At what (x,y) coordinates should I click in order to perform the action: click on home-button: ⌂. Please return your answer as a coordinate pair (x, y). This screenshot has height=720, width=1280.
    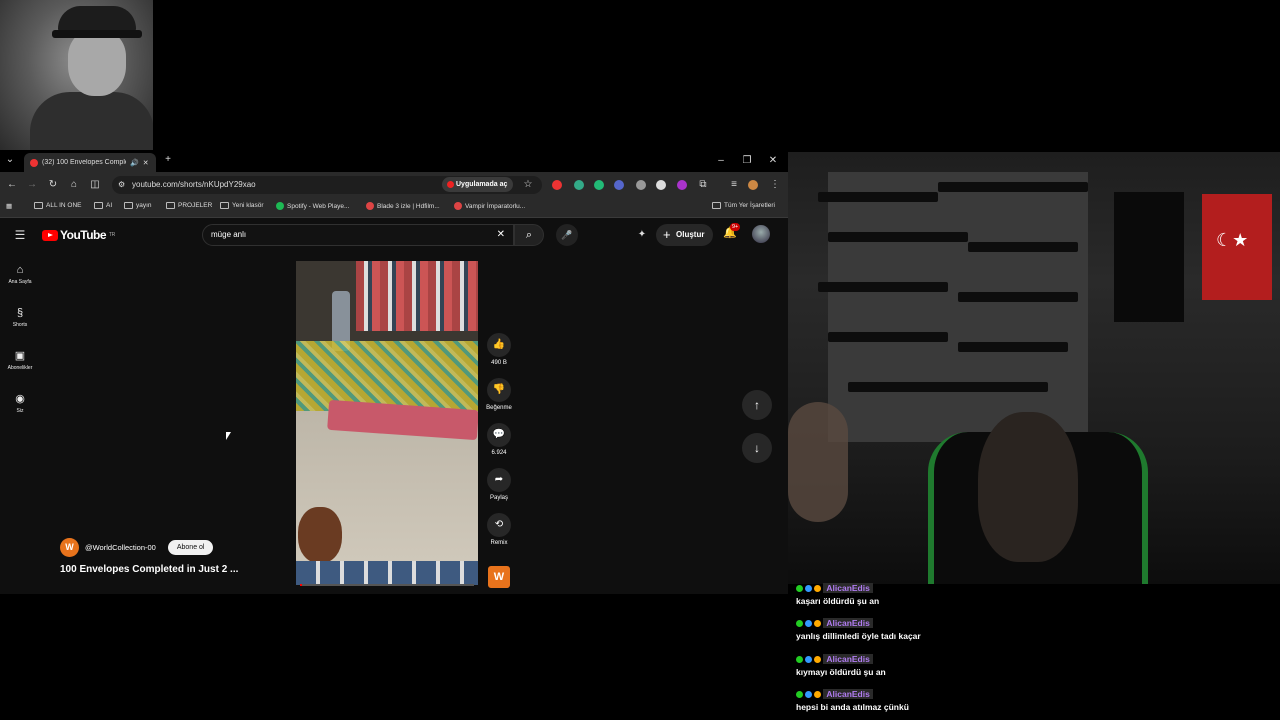
    Looking at the image, I should click on (74, 185).